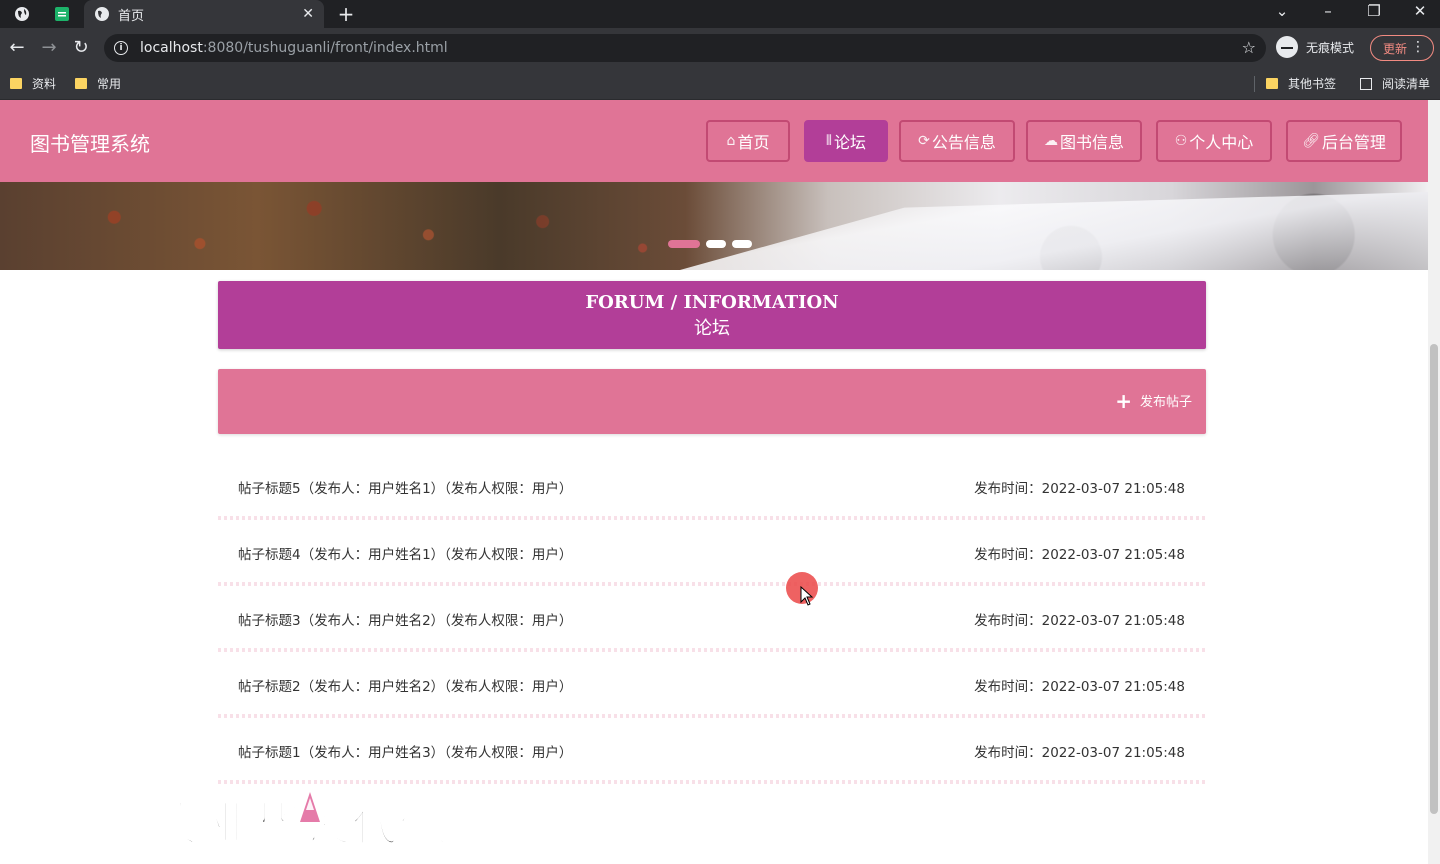 The height and width of the screenshot is (864, 1440). I want to click on other-bookmarks-label: 其他书签, so click(1312, 84).